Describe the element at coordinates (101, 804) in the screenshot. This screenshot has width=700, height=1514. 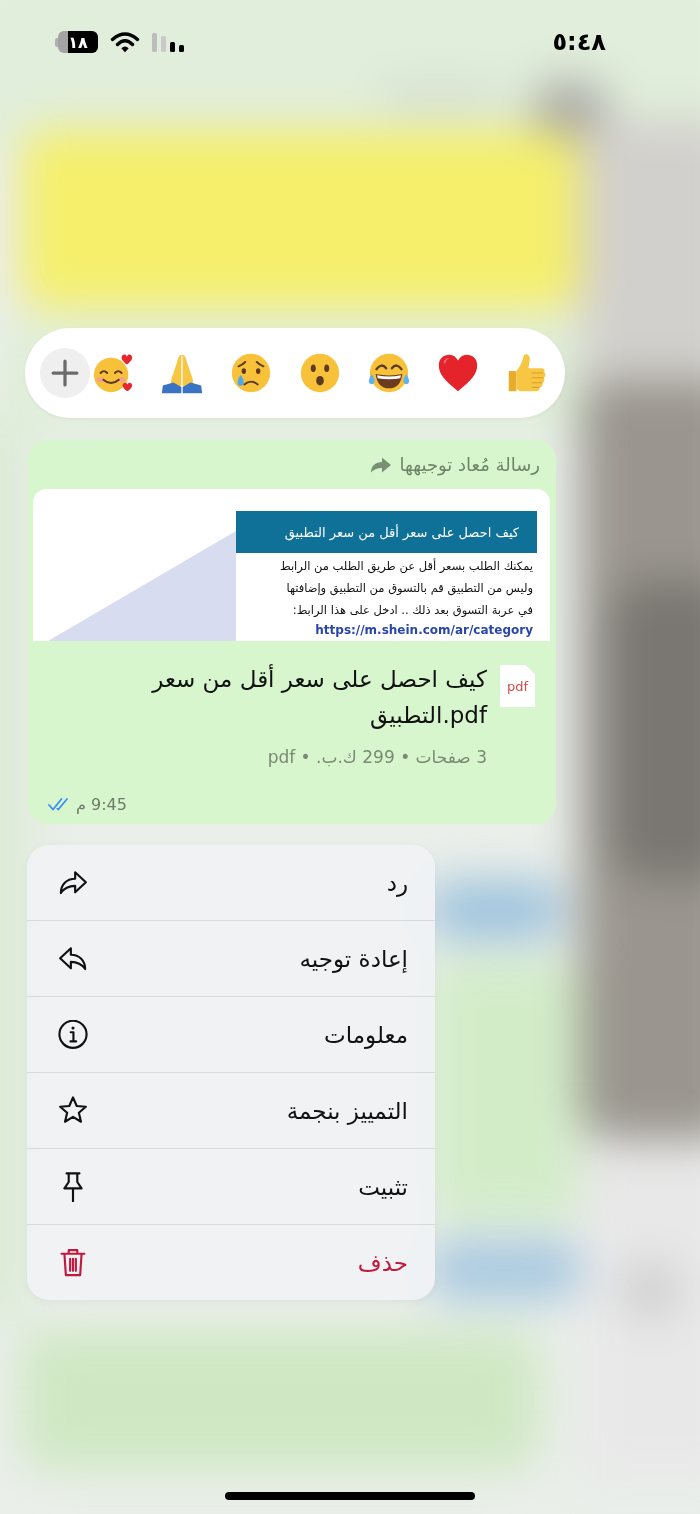
I see `message-time: 9:45 م` at that location.